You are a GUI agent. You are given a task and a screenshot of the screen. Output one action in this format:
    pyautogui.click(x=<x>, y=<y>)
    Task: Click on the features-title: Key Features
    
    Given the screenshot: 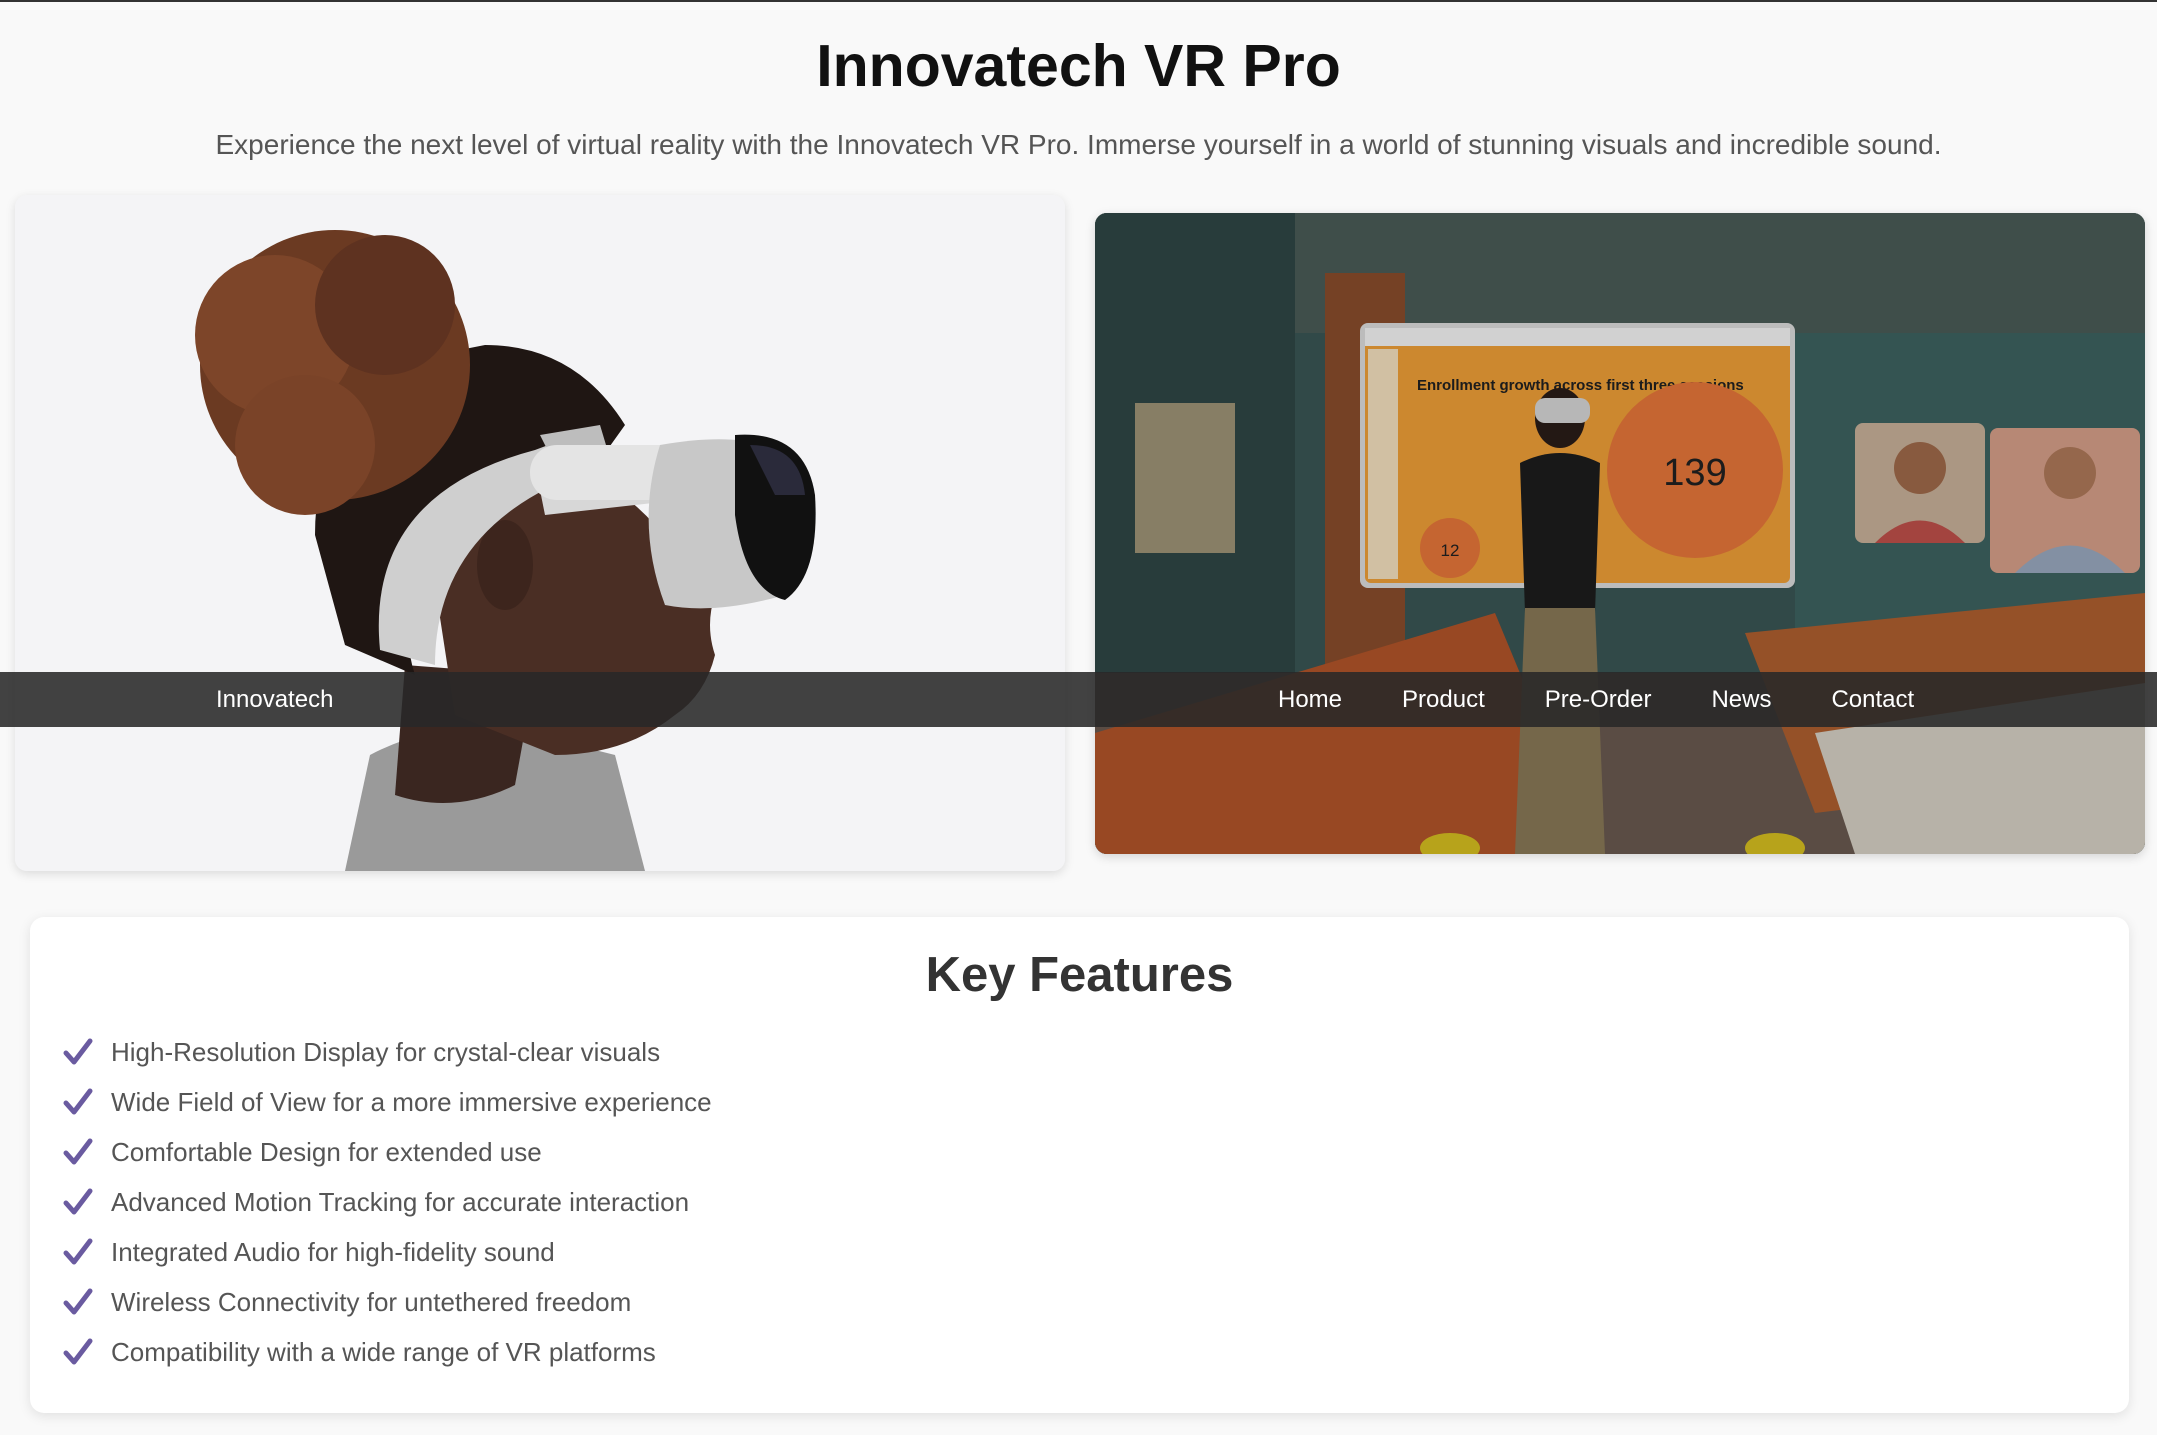 What is the action you would take?
    pyautogui.click(x=1079, y=975)
    